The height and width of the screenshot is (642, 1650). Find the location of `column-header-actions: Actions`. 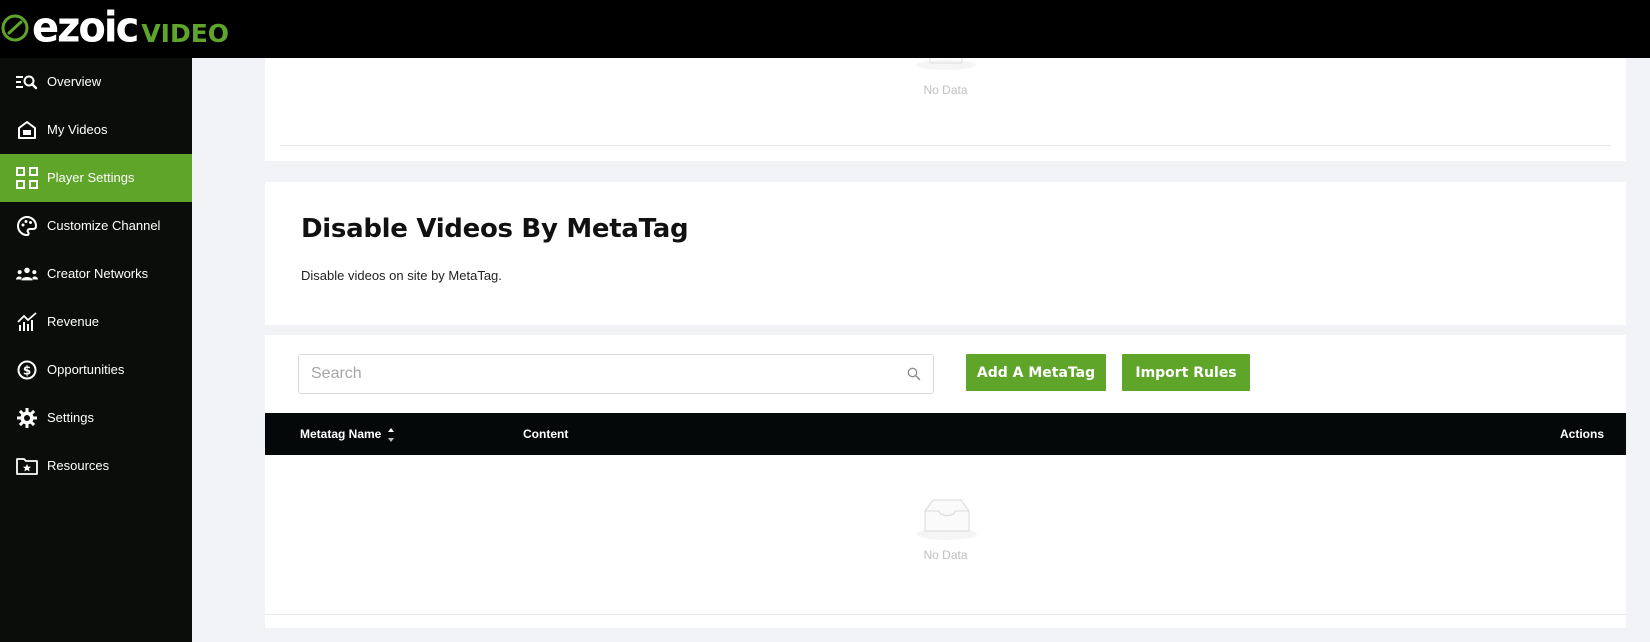

column-header-actions: Actions is located at coordinates (1581, 434).